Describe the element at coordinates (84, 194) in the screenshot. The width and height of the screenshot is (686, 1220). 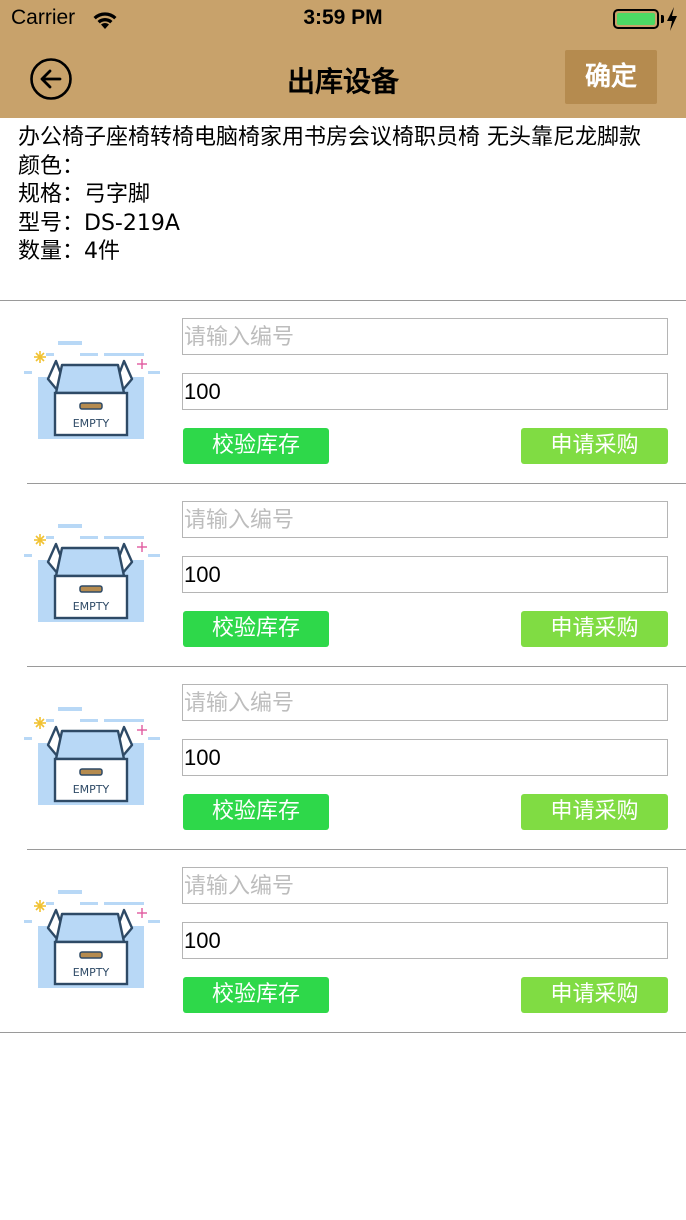
I see `product-spec: 规格：弓字脚` at that location.